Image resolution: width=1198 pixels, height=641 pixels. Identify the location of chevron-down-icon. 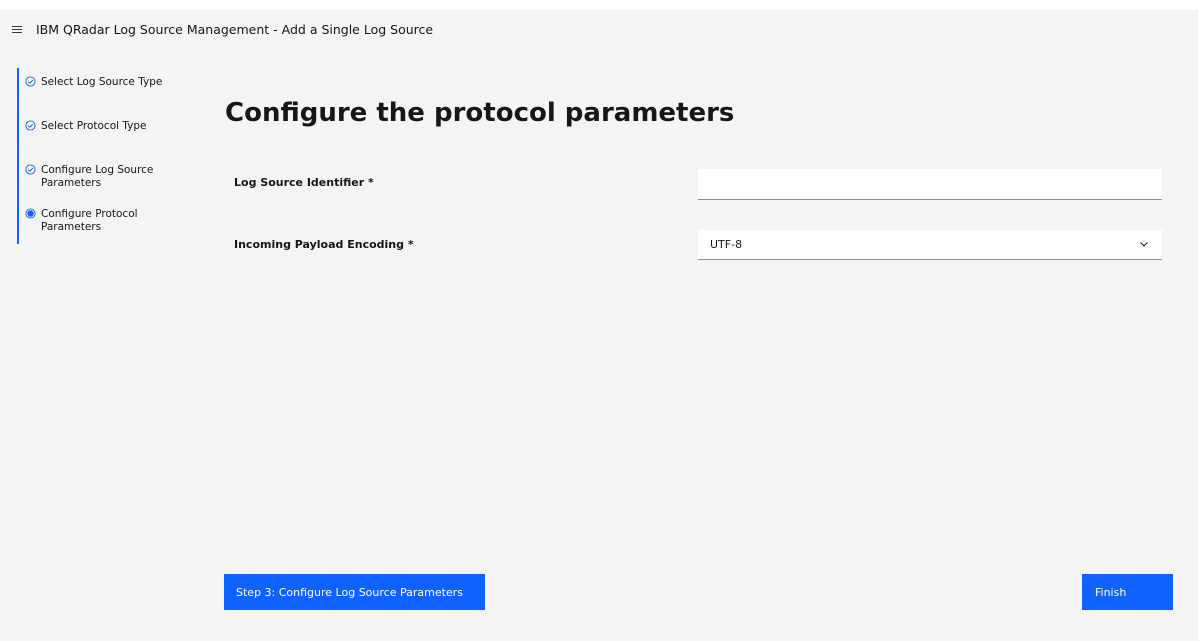
(1144, 244).